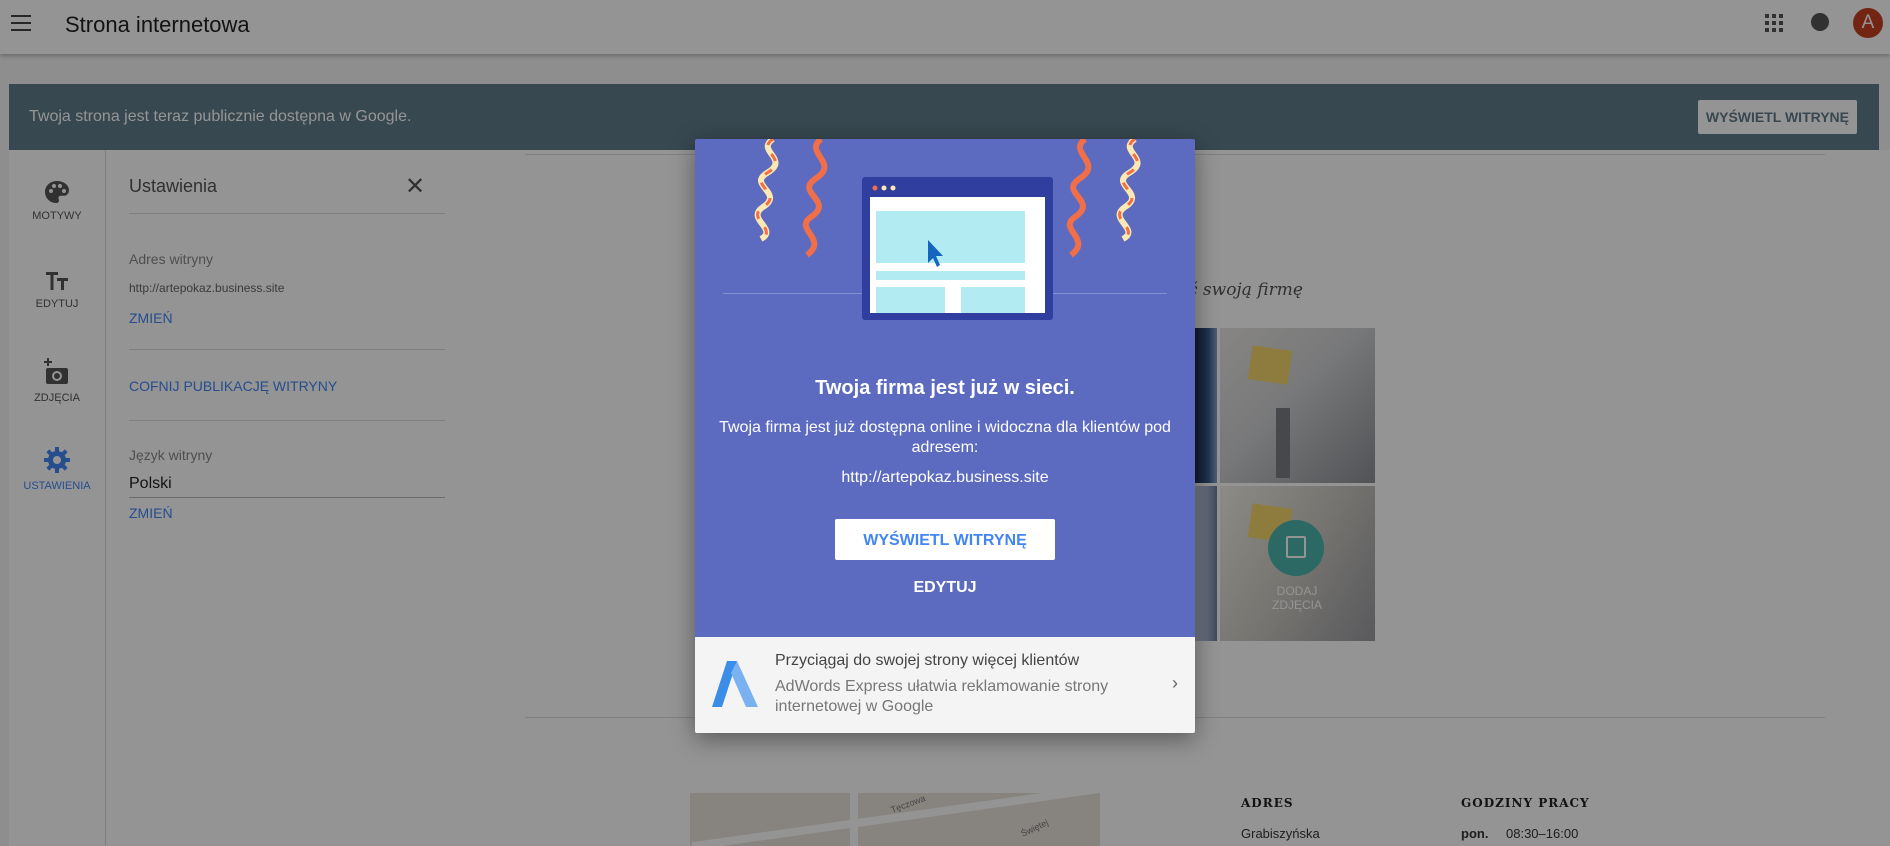 The image size is (1890, 846). What do you see at coordinates (1175, 683) in the screenshot?
I see `chevron-right-icon: ›` at bounding box center [1175, 683].